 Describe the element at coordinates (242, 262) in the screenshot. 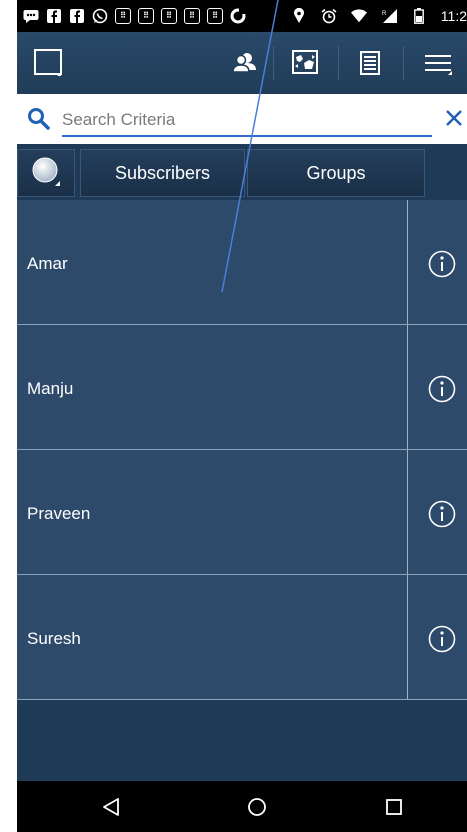

I see `list-item: Amar` at that location.